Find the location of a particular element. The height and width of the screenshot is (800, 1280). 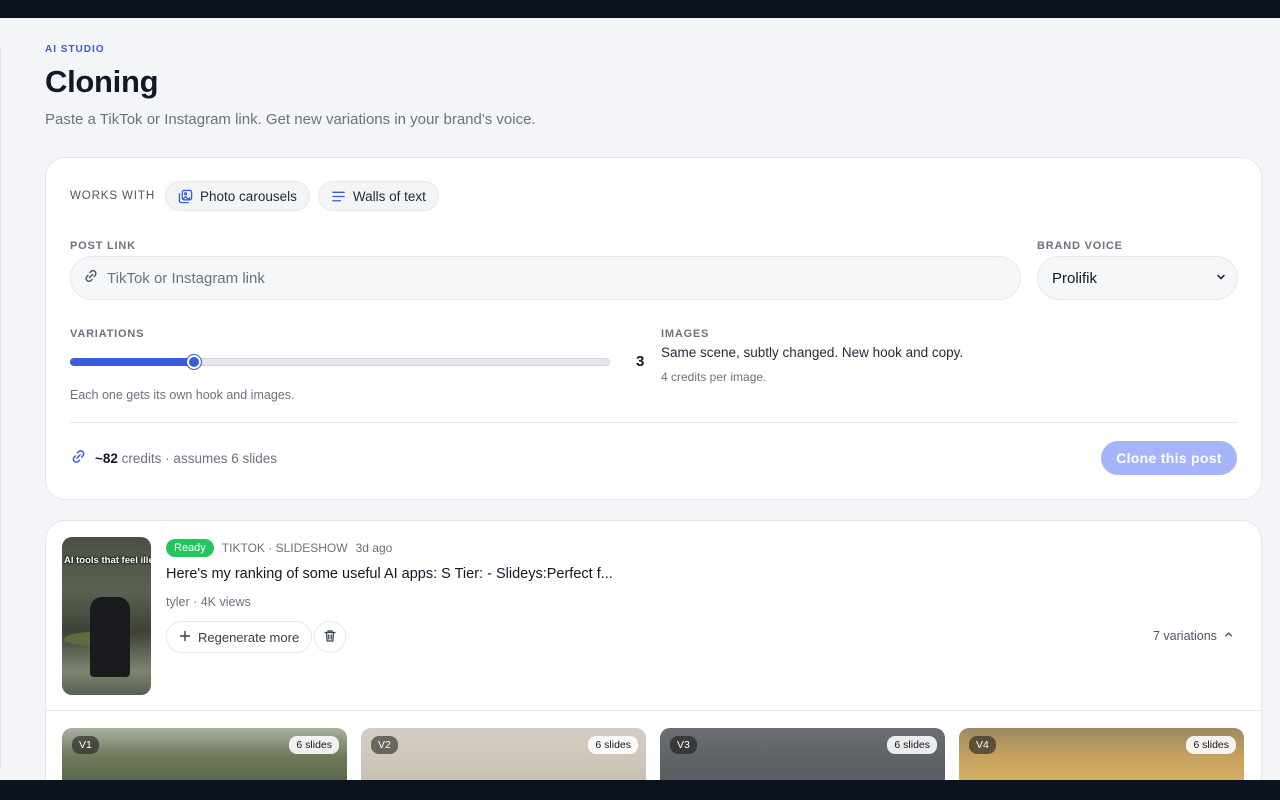

chip-photo-carousels: Photo carousels is located at coordinates (237, 196).